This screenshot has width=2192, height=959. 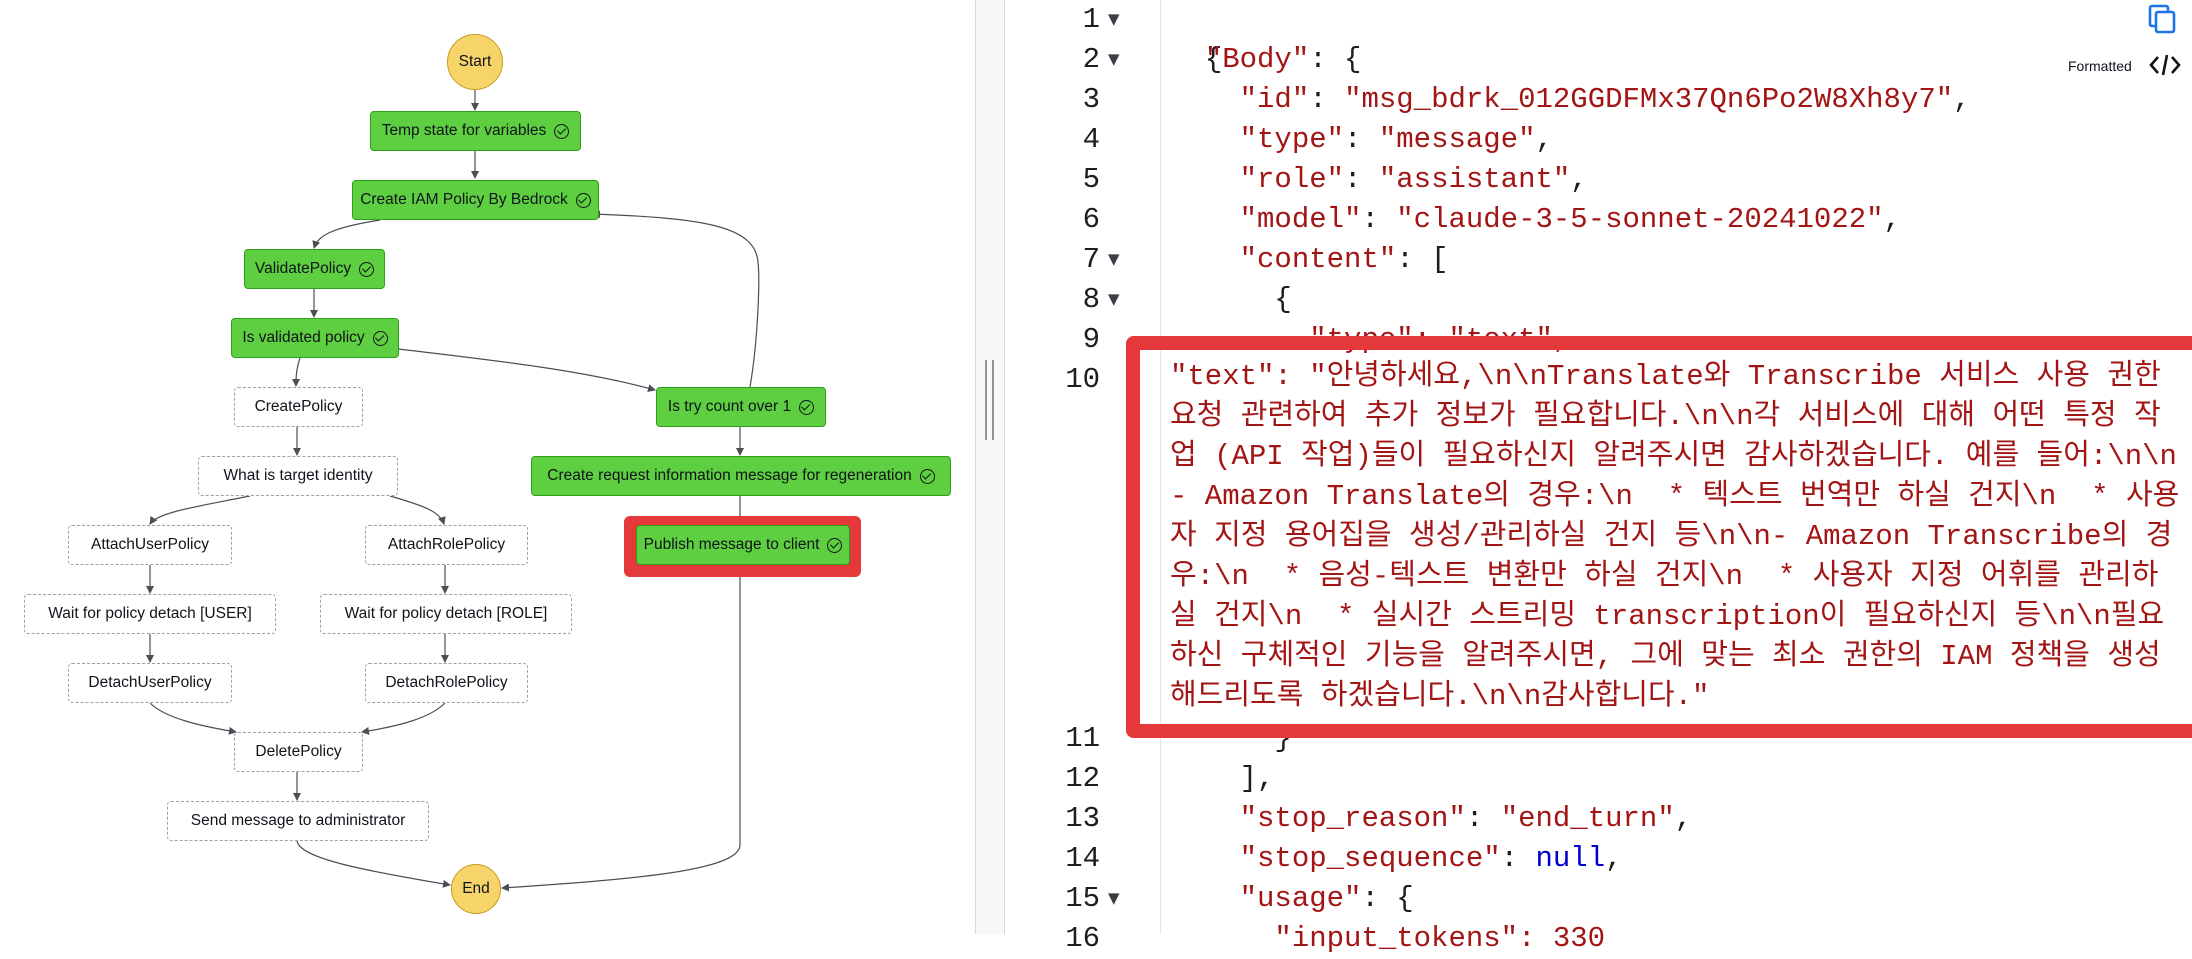 I want to click on is-try-count-label: Is try count over 1, so click(x=729, y=406).